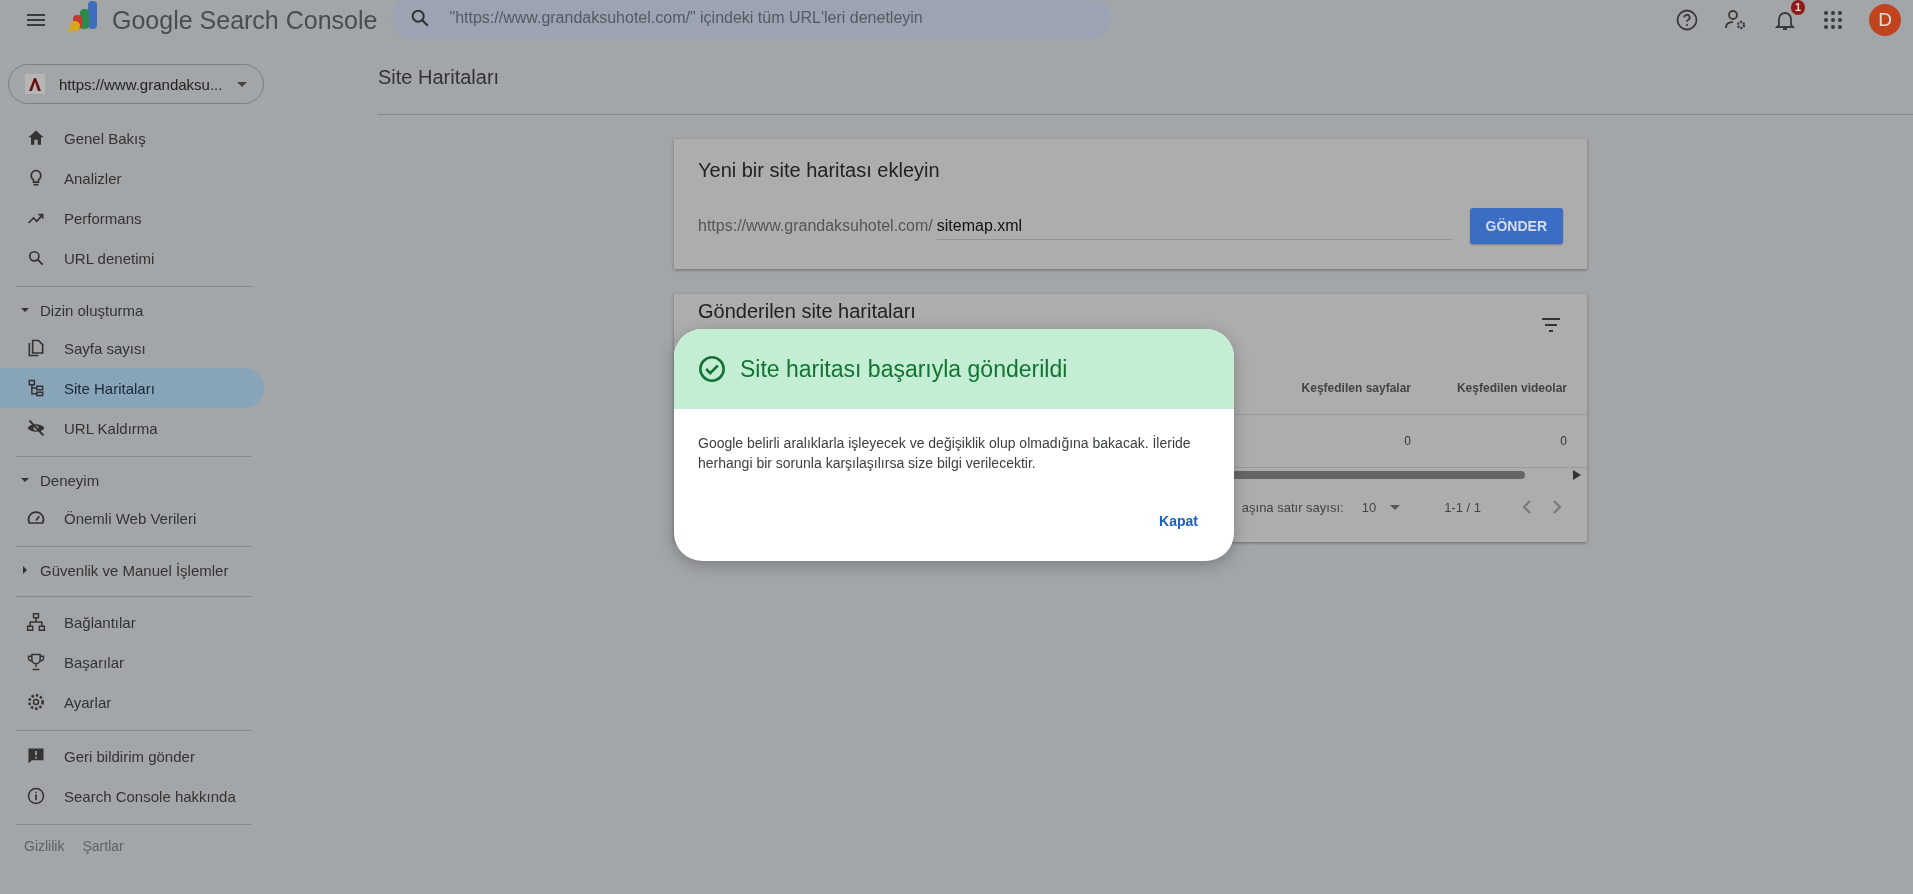 Image resolution: width=1913 pixels, height=894 pixels. I want to click on nav-item: Sayfa sayısı, so click(132, 348).